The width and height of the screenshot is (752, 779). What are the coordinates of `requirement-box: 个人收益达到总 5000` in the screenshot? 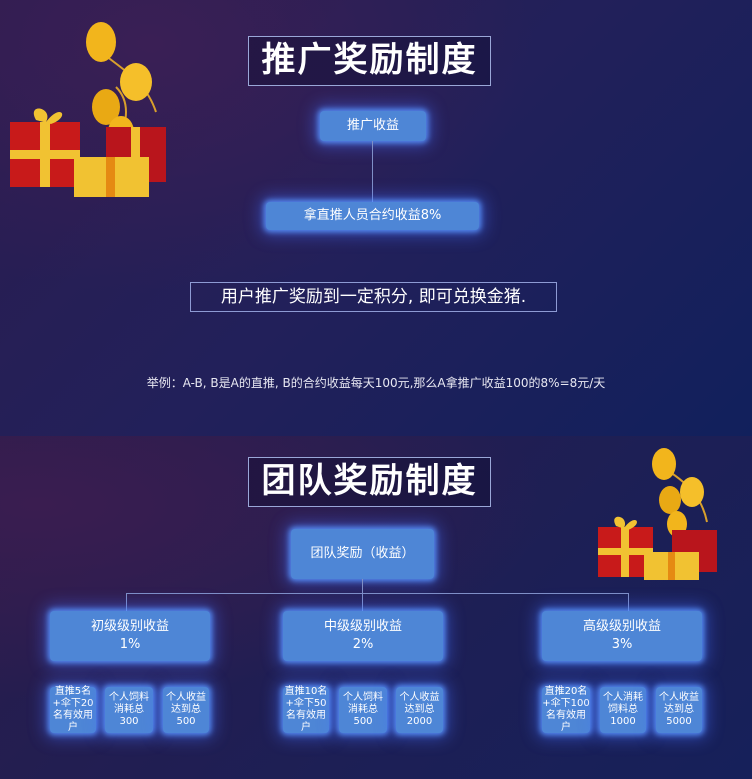 It's located at (679, 710).